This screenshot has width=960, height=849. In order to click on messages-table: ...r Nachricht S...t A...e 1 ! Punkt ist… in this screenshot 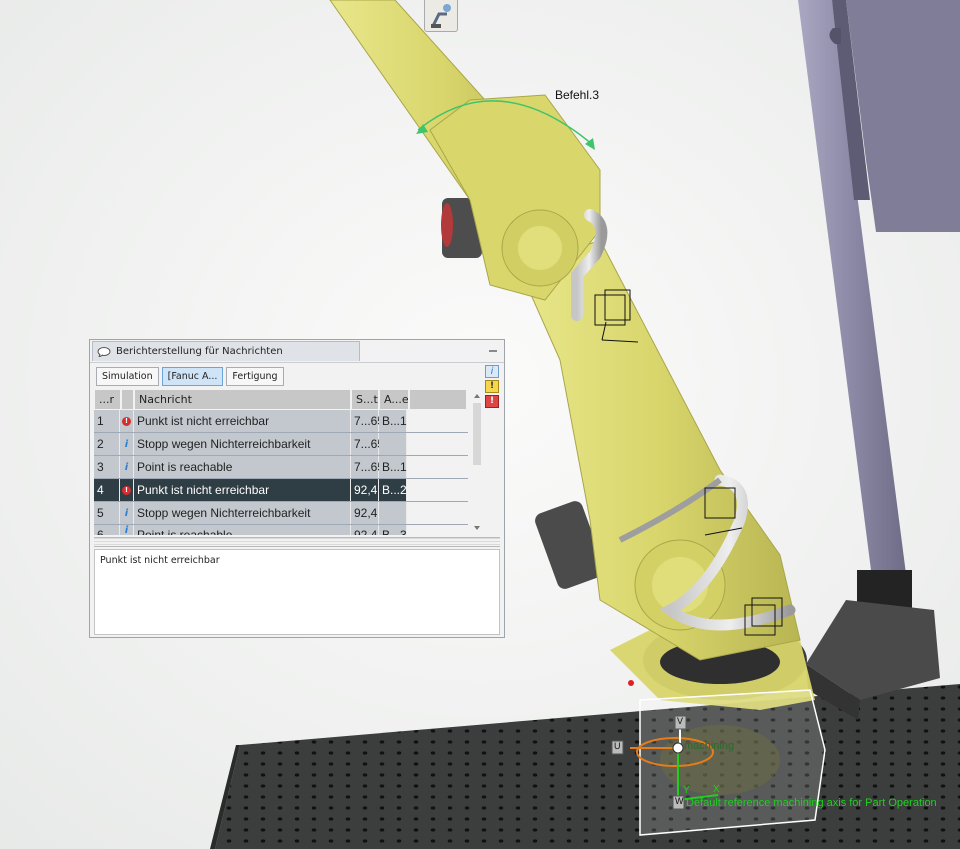, I will do `click(281, 465)`.